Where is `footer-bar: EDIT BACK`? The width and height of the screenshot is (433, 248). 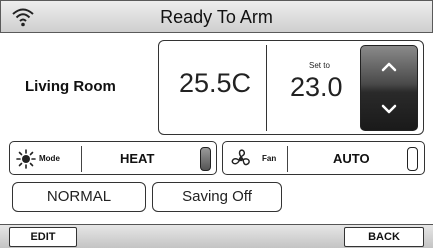
footer-bar: EDIT BACK is located at coordinates (216, 236).